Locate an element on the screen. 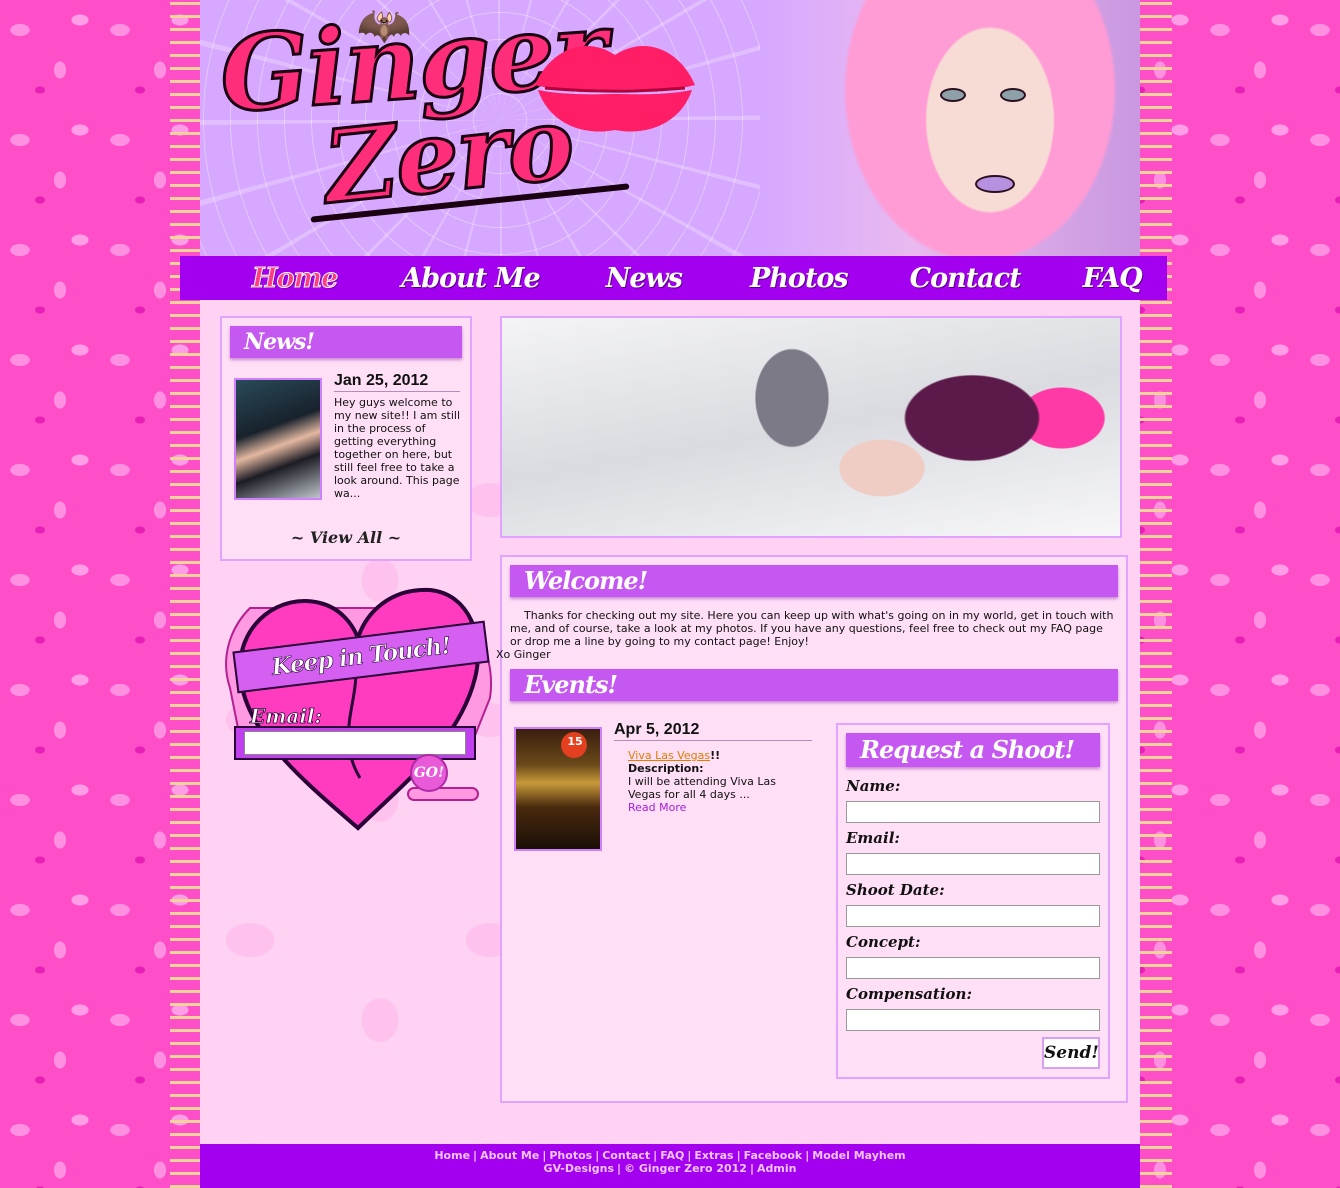 The height and width of the screenshot is (1188, 1340). nav-contact: Contact is located at coordinates (966, 278).